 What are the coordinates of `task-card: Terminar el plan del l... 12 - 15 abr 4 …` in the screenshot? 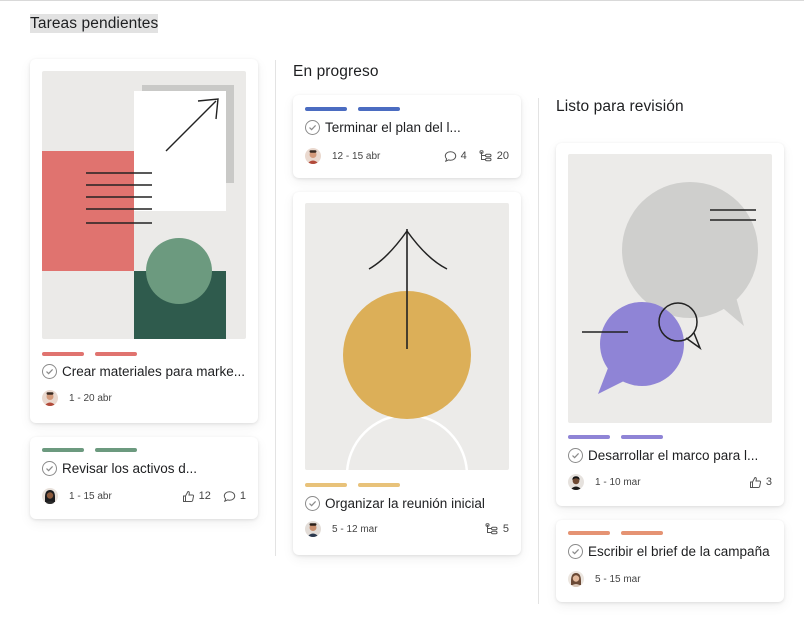 It's located at (407, 136).